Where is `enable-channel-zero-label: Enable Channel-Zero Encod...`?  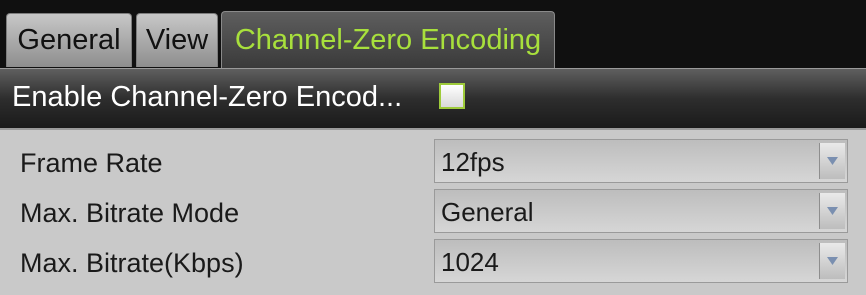
enable-channel-zero-label: Enable Channel-Zero Encod... is located at coordinates (207, 97).